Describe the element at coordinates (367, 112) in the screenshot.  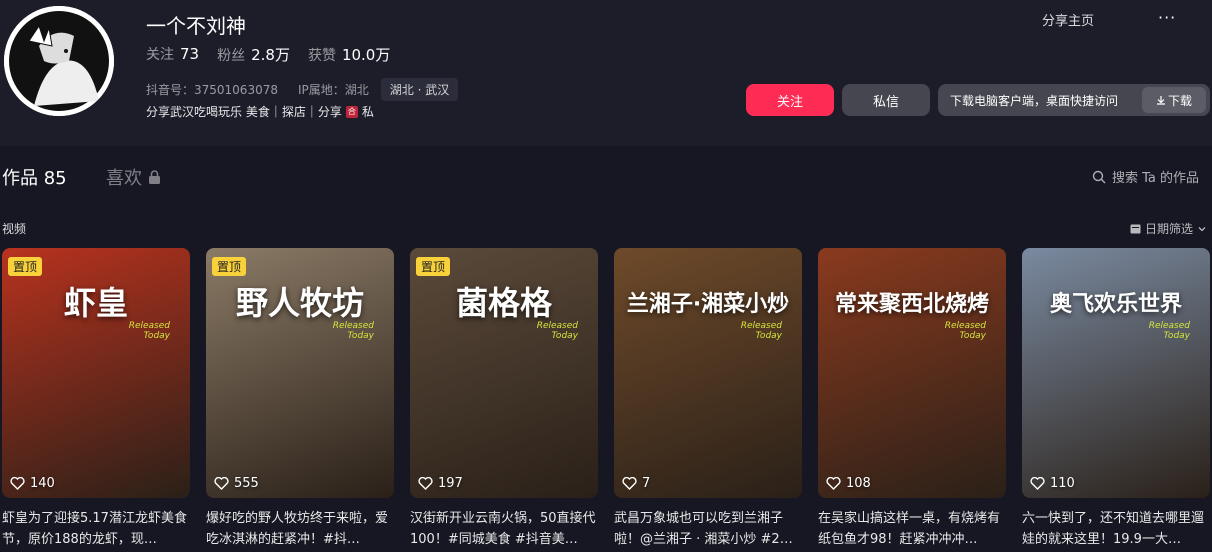
I see `bio-tail: 私` at that location.